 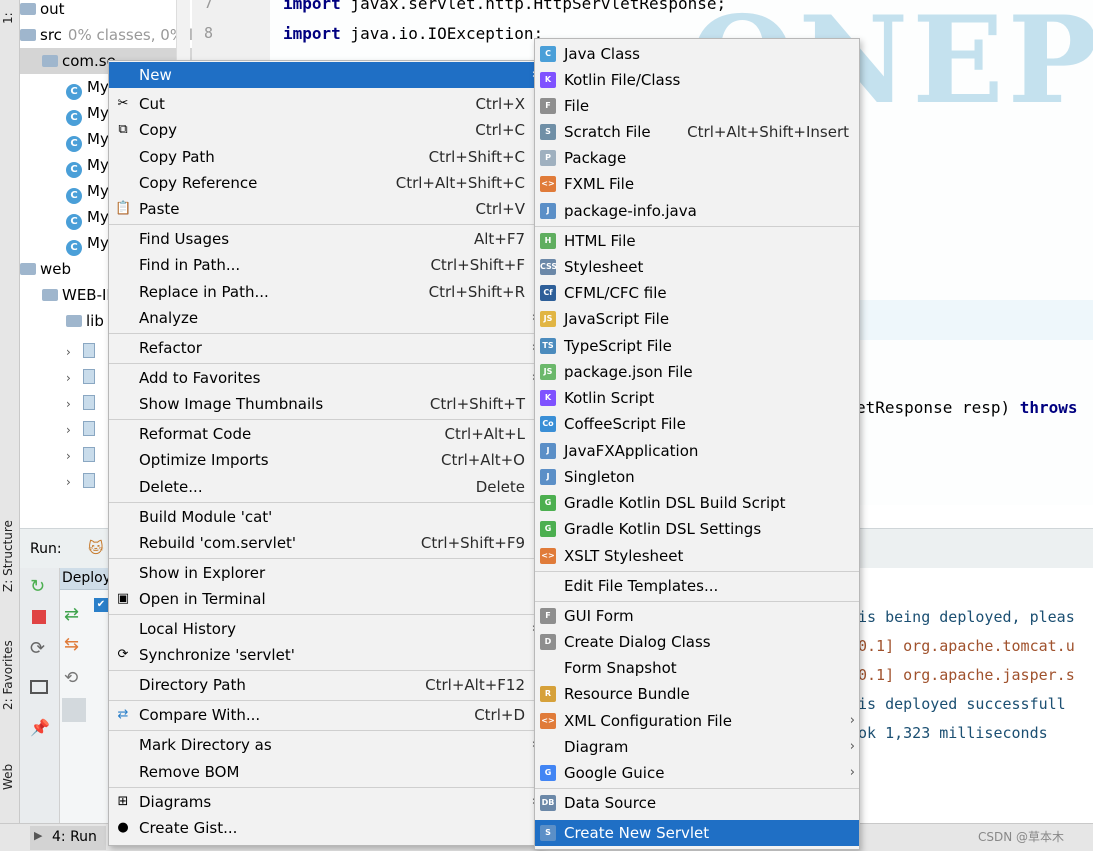 What do you see at coordinates (697, 721) in the screenshot?
I see `new-item-xml-configuration-file: <> XML Configuration File ›` at bounding box center [697, 721].